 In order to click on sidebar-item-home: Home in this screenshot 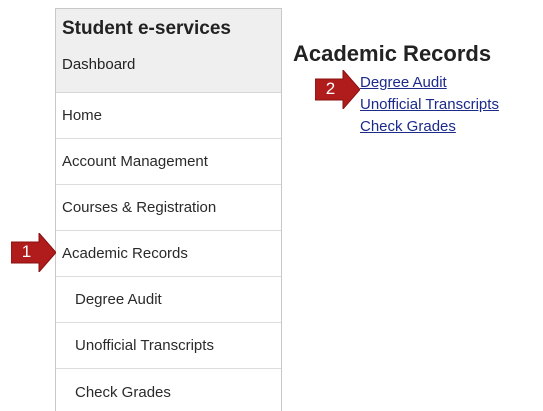, I will do `click(168, 116)`.